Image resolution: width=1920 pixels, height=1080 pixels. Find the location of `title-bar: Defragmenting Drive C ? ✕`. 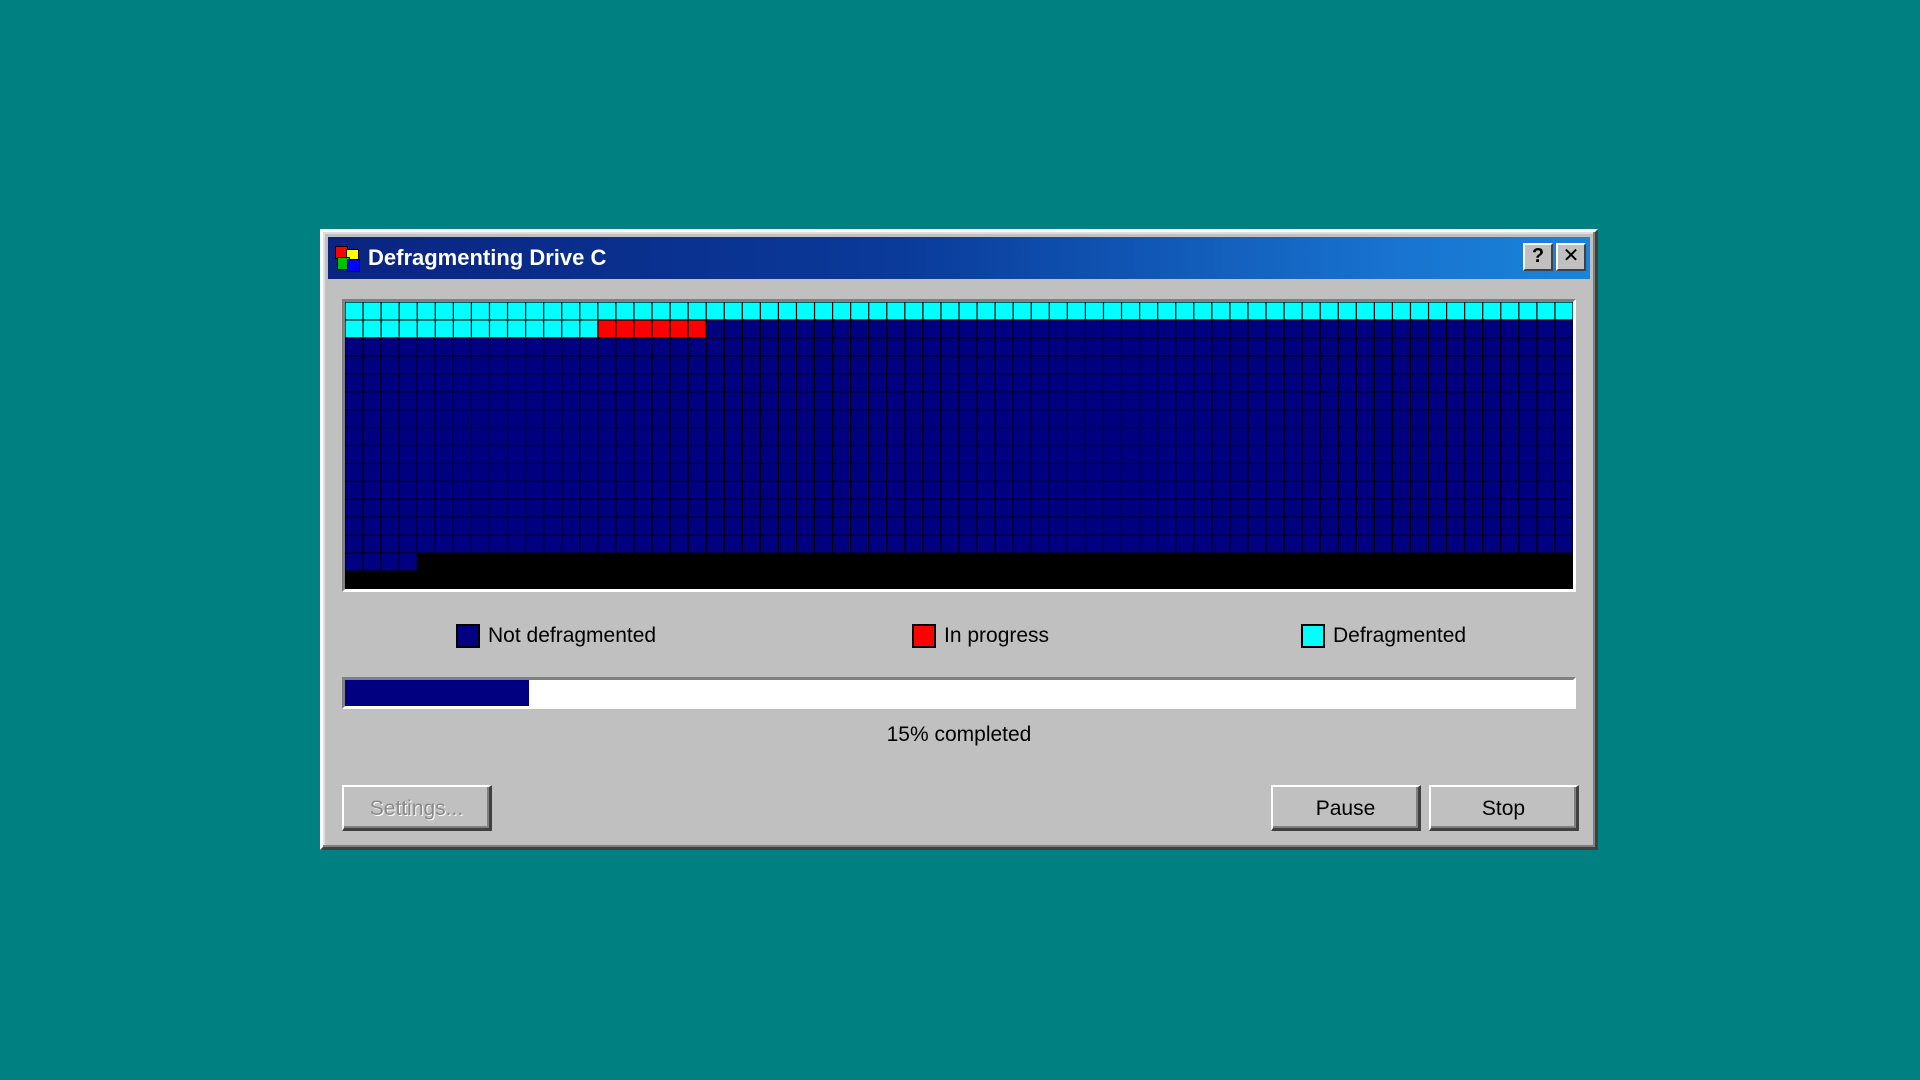

title-bar: Defragmenting Drive C ? ✕ is located at coordinates (959, 258).